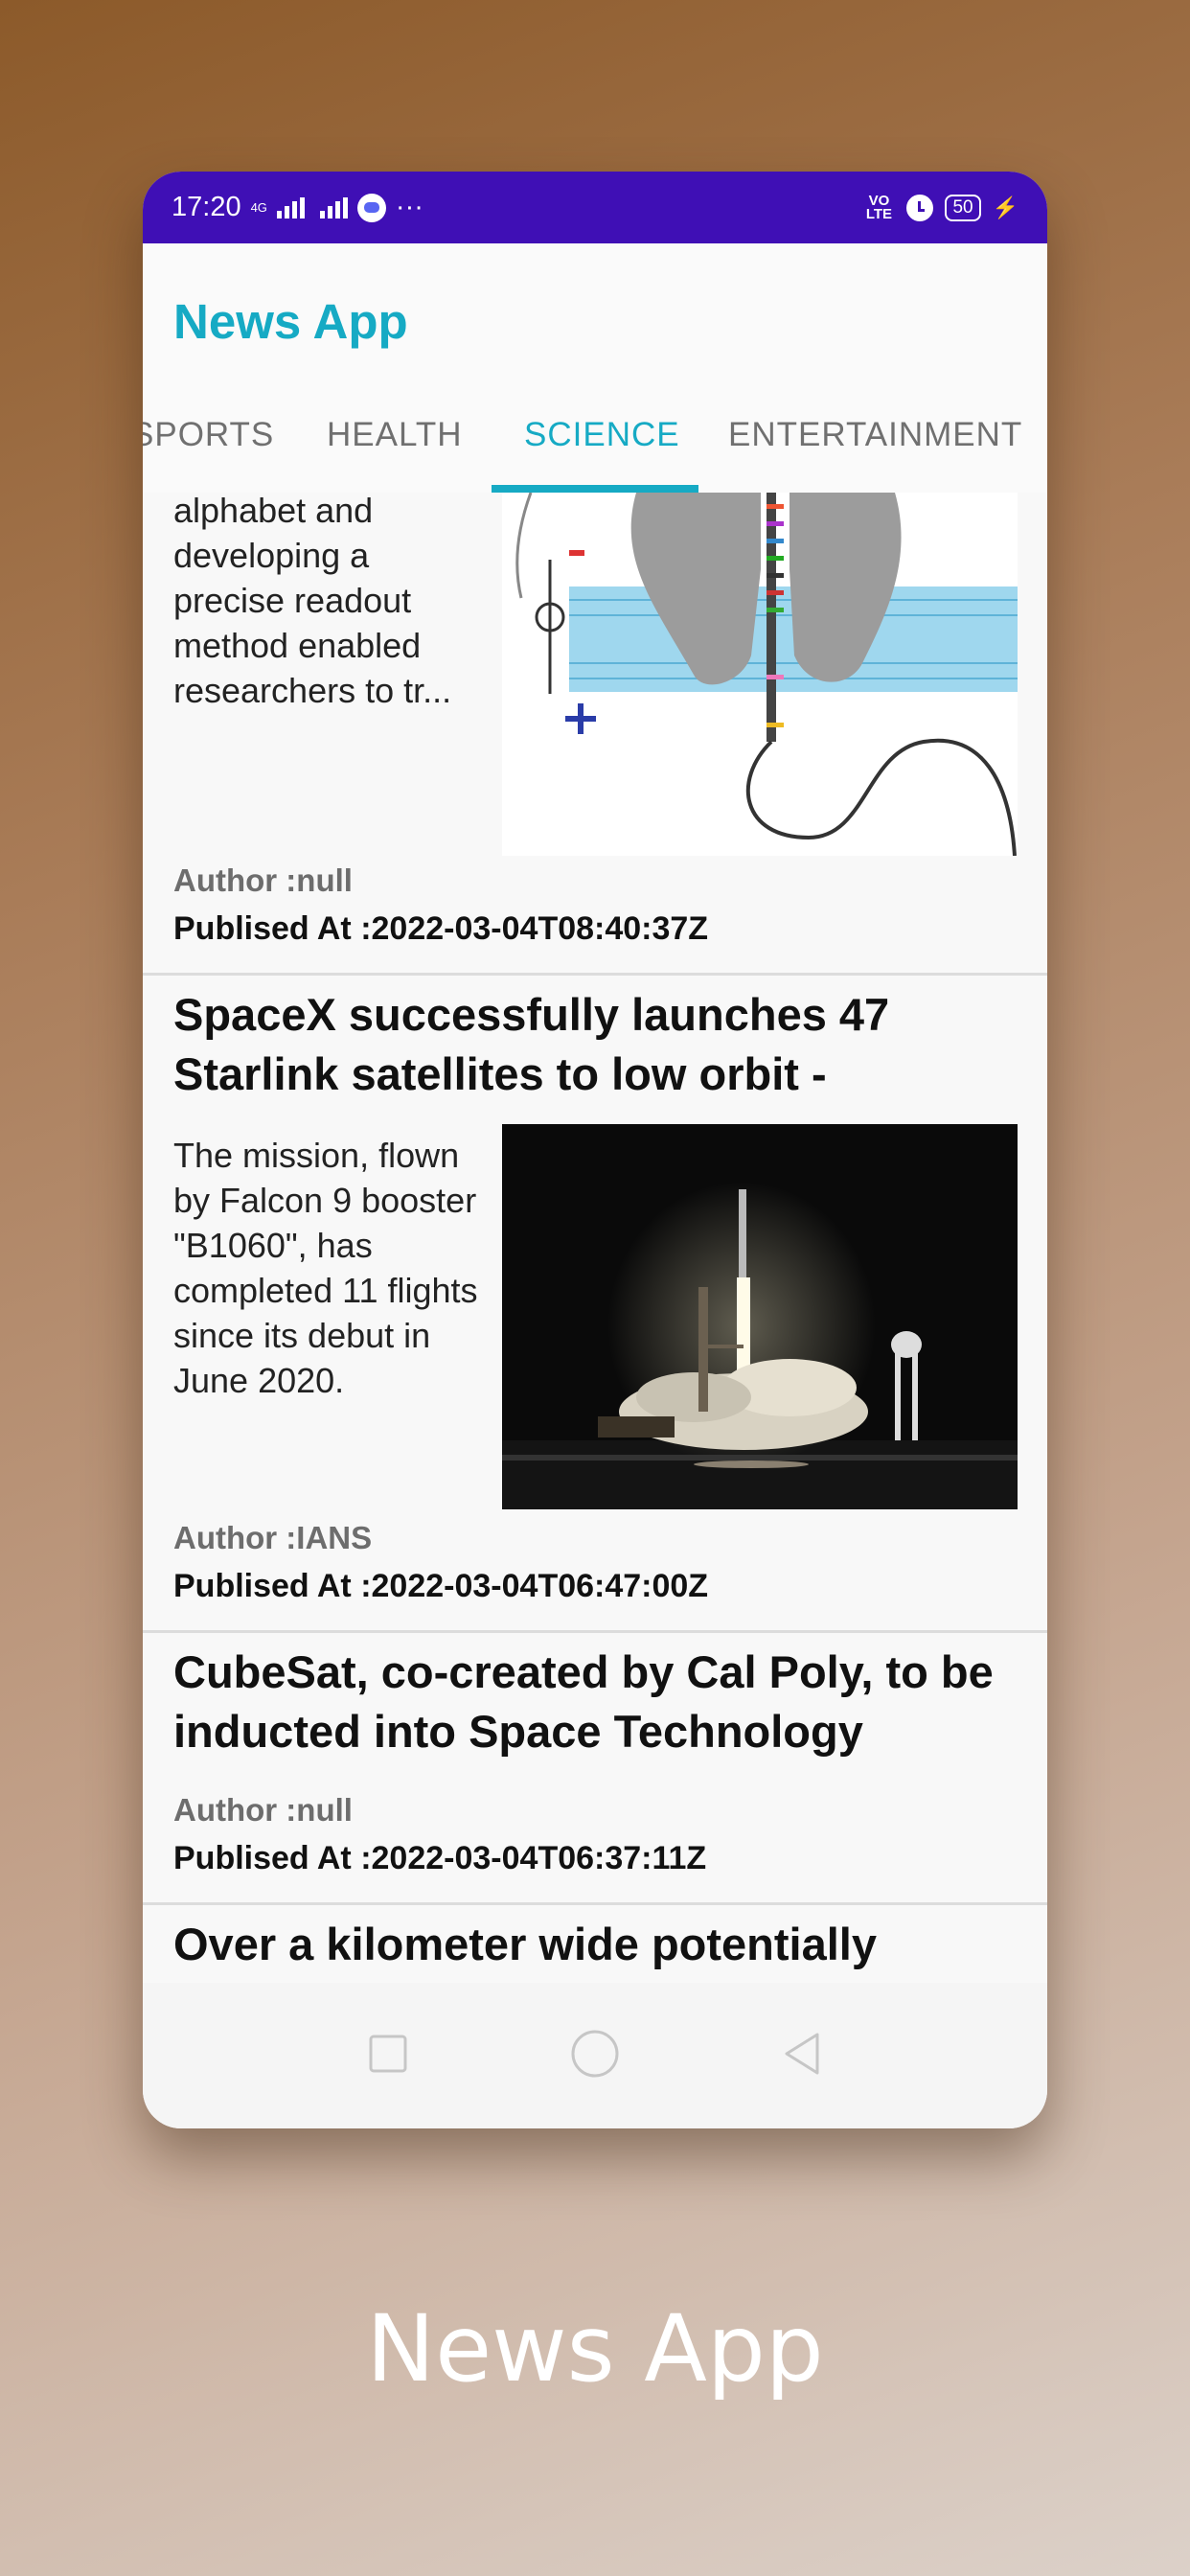  I want to click on news-card: Over a kilometer wide potentially, so click(595, 1944).